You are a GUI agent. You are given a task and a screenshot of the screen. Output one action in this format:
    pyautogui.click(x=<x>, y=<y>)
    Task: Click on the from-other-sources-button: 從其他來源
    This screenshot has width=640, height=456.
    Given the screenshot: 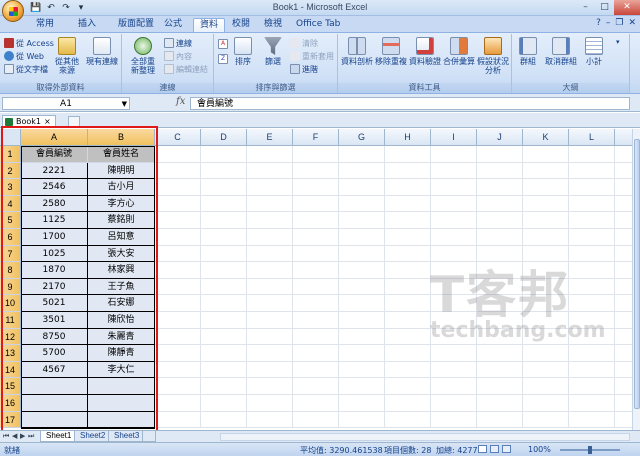 What is the action you would take?
    pyautogui.click(x=67, y=56)
    